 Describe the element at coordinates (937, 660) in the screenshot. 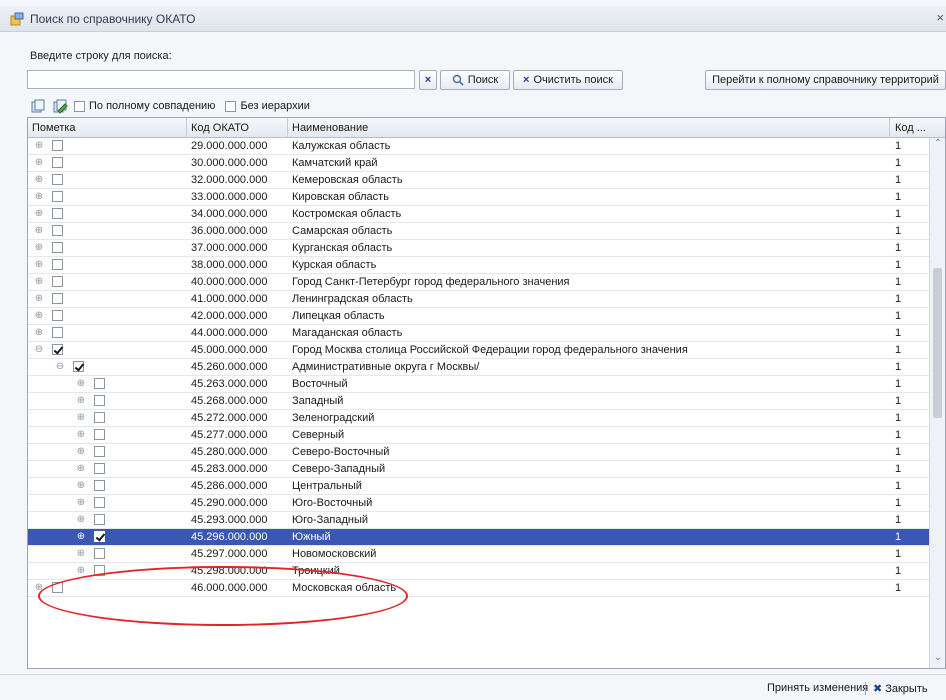

I see `scroll-down-icon: ⌄` at that location.